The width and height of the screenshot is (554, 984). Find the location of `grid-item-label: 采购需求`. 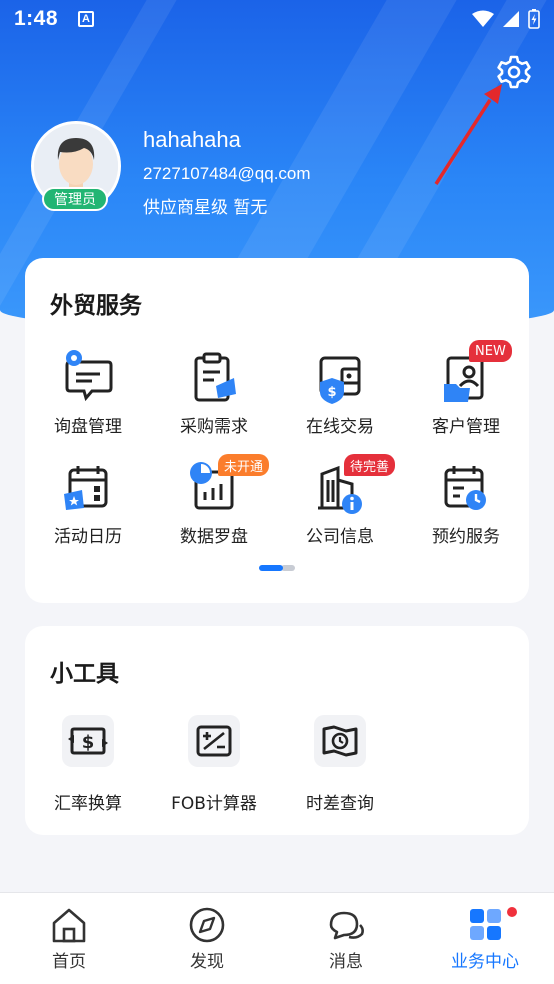

grid-item-label: 采购需求 is located at coordinates (214, 427).